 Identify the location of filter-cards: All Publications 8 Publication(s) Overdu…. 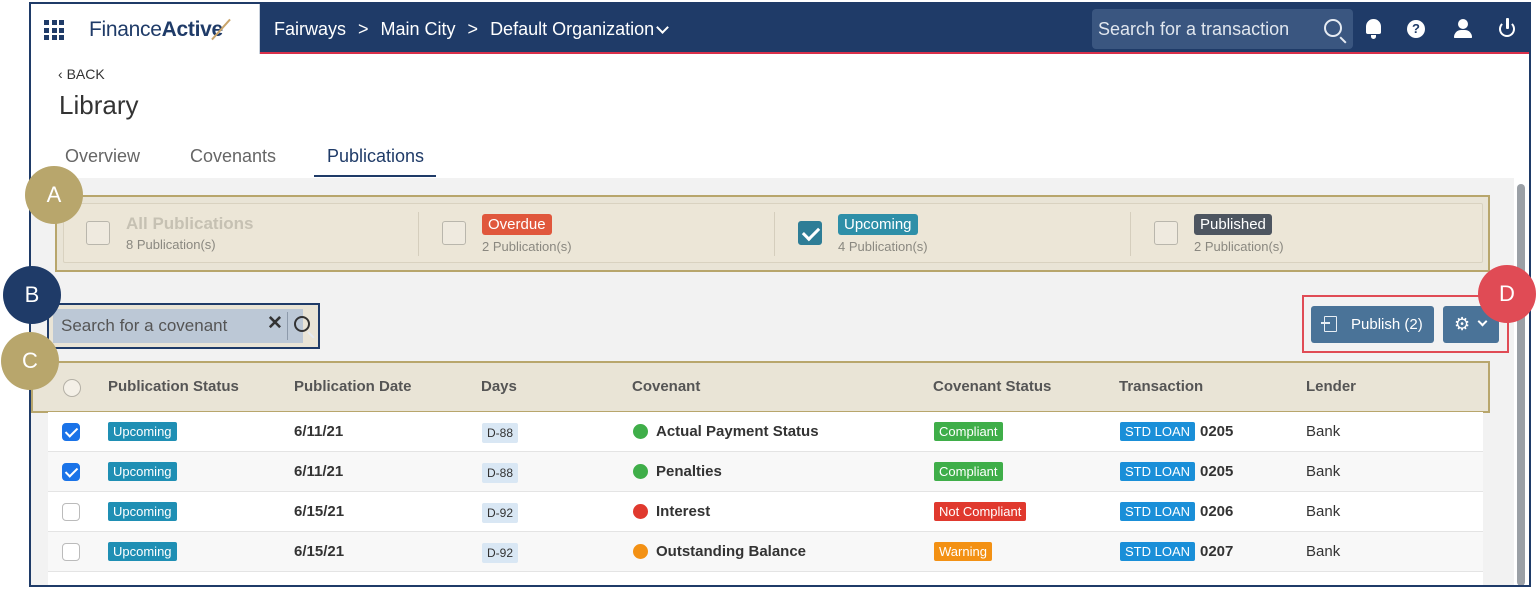
(773, 233).